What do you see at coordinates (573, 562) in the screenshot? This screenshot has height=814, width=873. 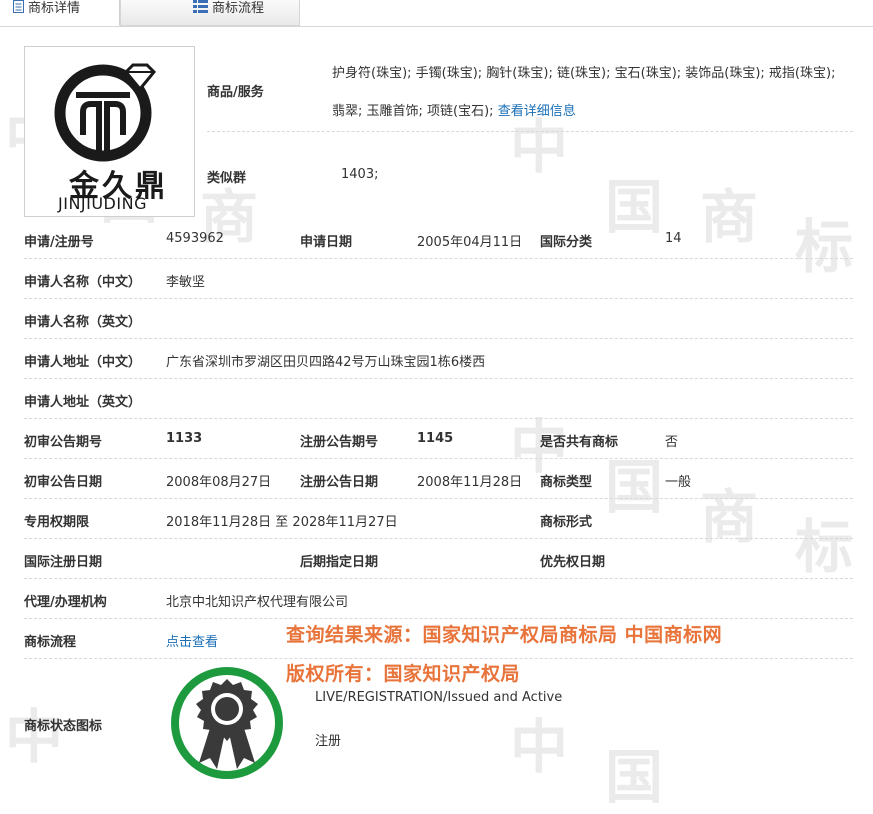 I see `priority-date-label: 优先权日期` at bounding box center [573, 562].